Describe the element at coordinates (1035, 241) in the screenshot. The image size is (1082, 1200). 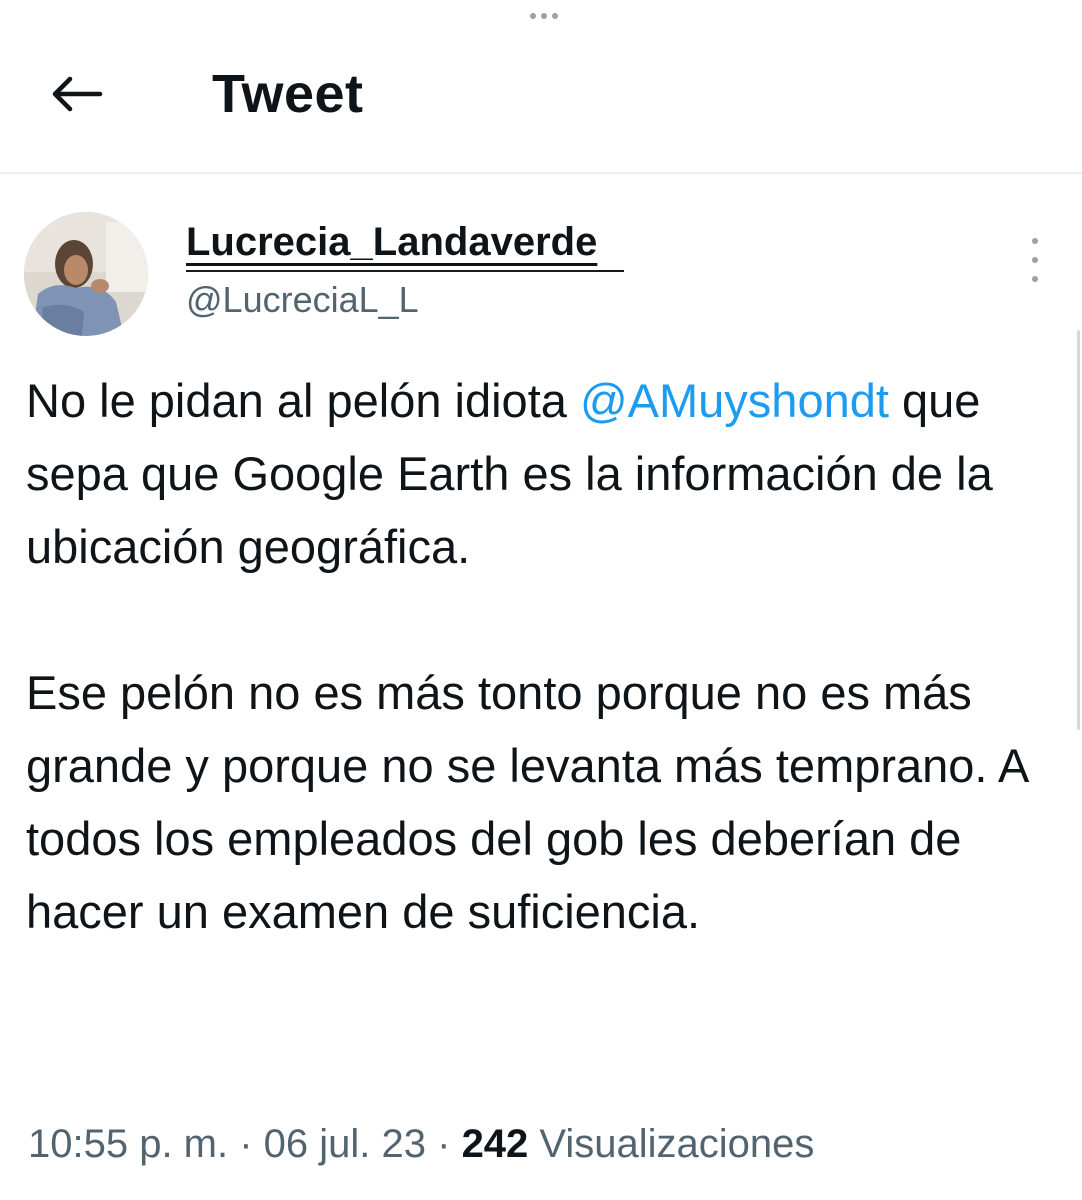
I see `more-vertical-icon` at that location.